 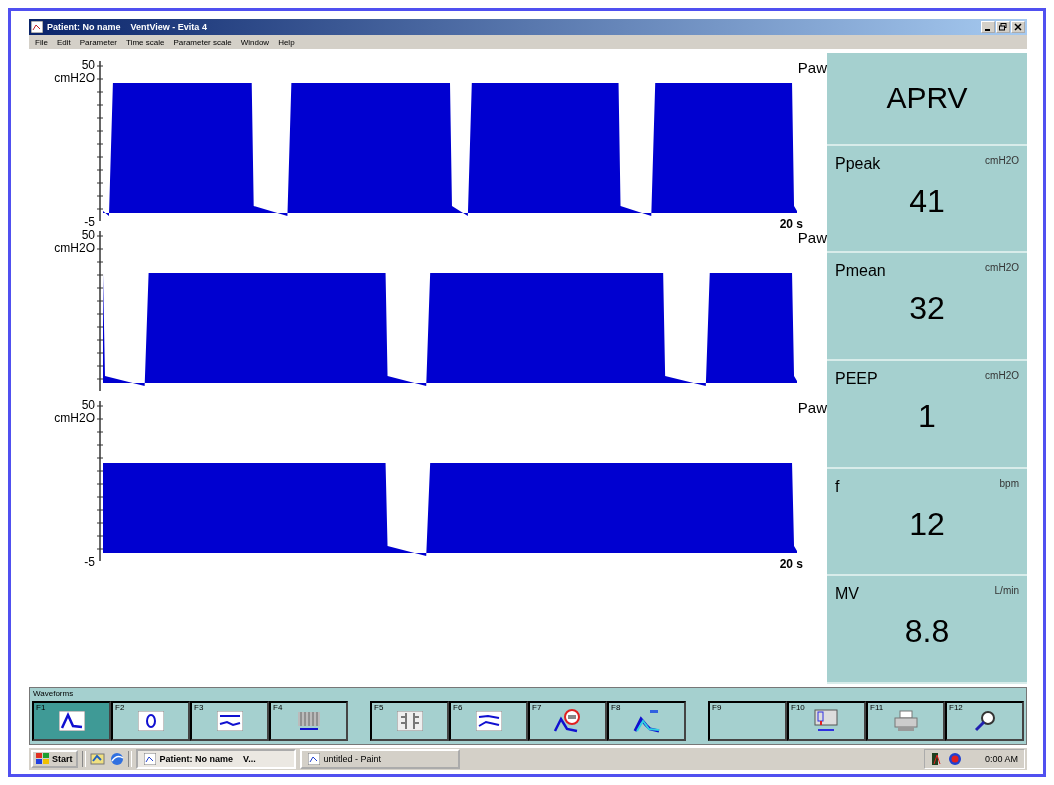 I want to click on function-key-button: F8, so click(x=646, y=721).